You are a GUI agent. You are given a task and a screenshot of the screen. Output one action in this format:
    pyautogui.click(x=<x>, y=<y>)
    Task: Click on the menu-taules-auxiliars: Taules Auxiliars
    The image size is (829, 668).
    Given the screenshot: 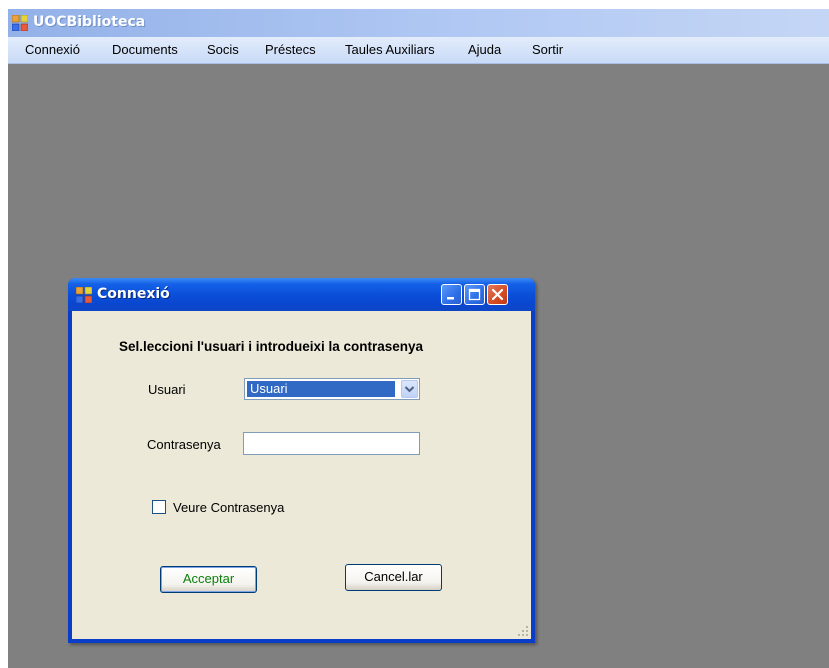 What is the action you would take?
    pyautogui.click(x=390, y=49)
    